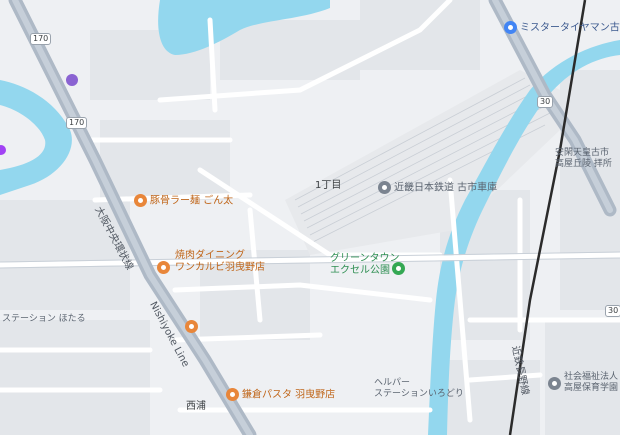  What do you see at coordinates (583, 159) in the screenshot?
I see `poi-ankan-tomb: 安閑天皇古市 高屋丘陵 拝所` at bounding box center [583, 159].